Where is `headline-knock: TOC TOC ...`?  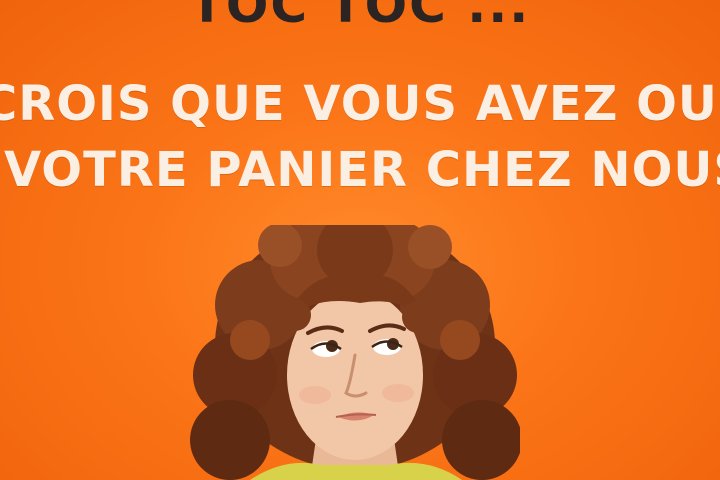 headline-knock: TOC TOC ... is located at coordinates (360, 17).